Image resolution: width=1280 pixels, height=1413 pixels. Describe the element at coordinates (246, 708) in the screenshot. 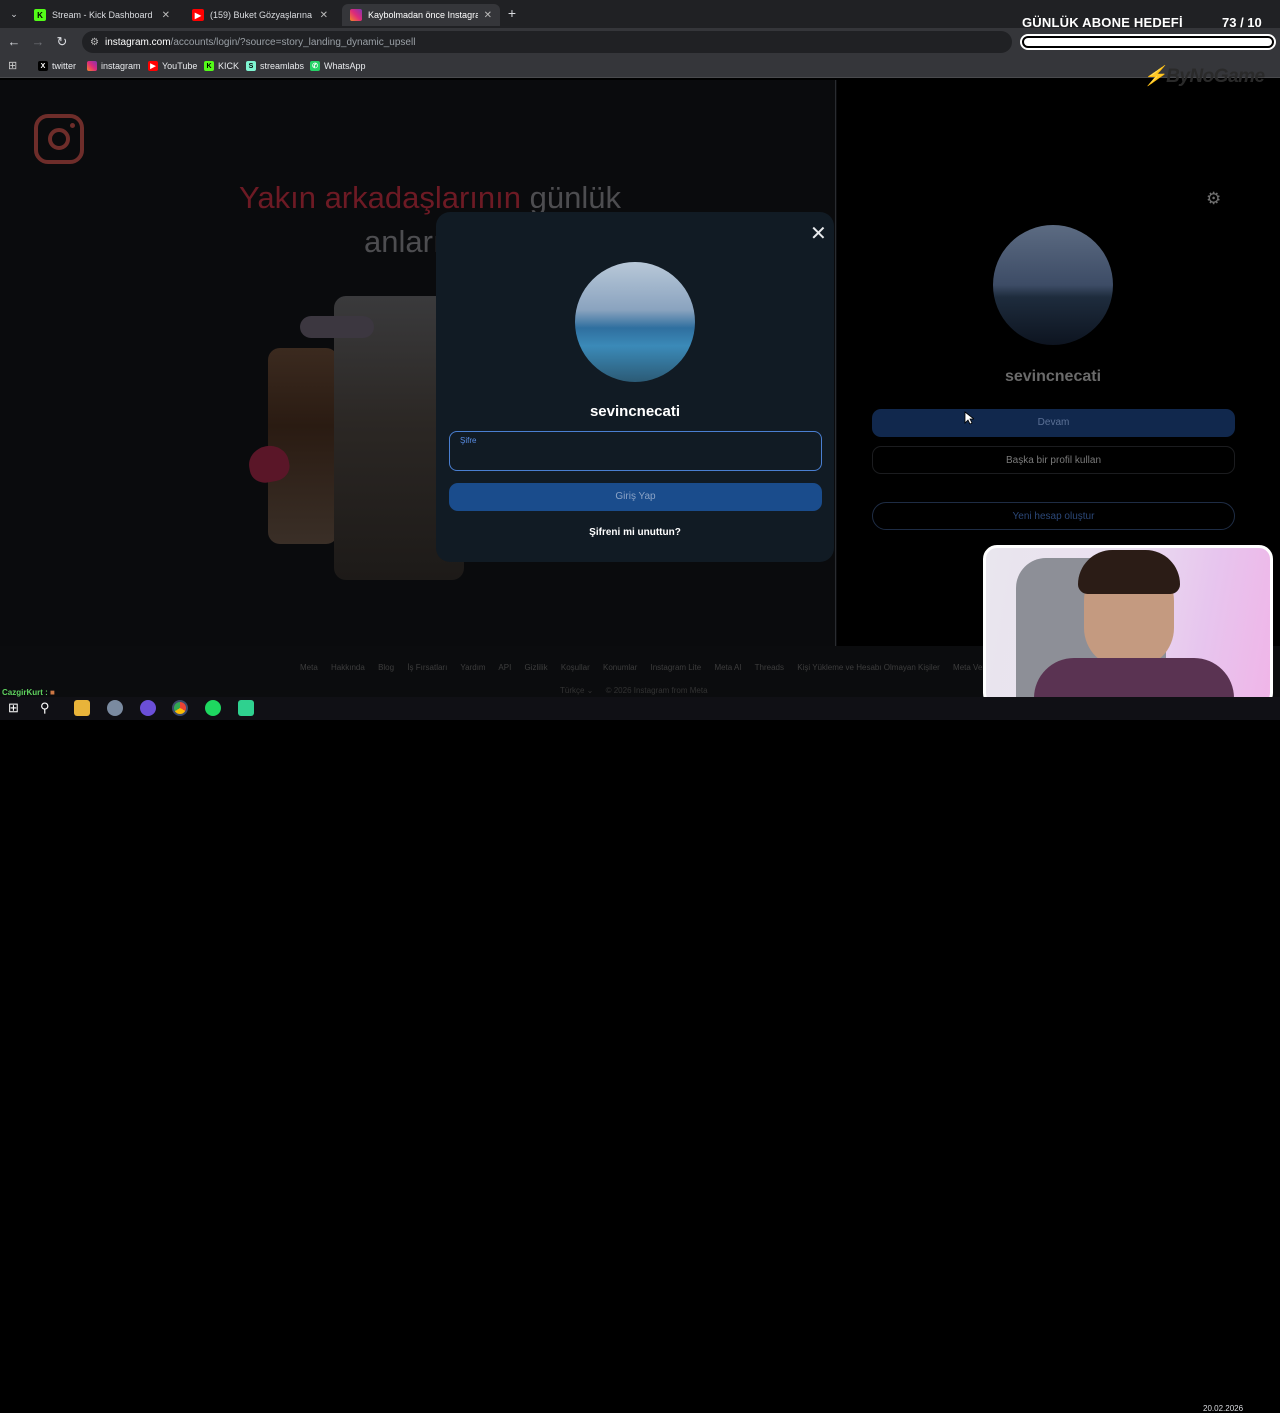

I see `streamlabs-icon` at that location.